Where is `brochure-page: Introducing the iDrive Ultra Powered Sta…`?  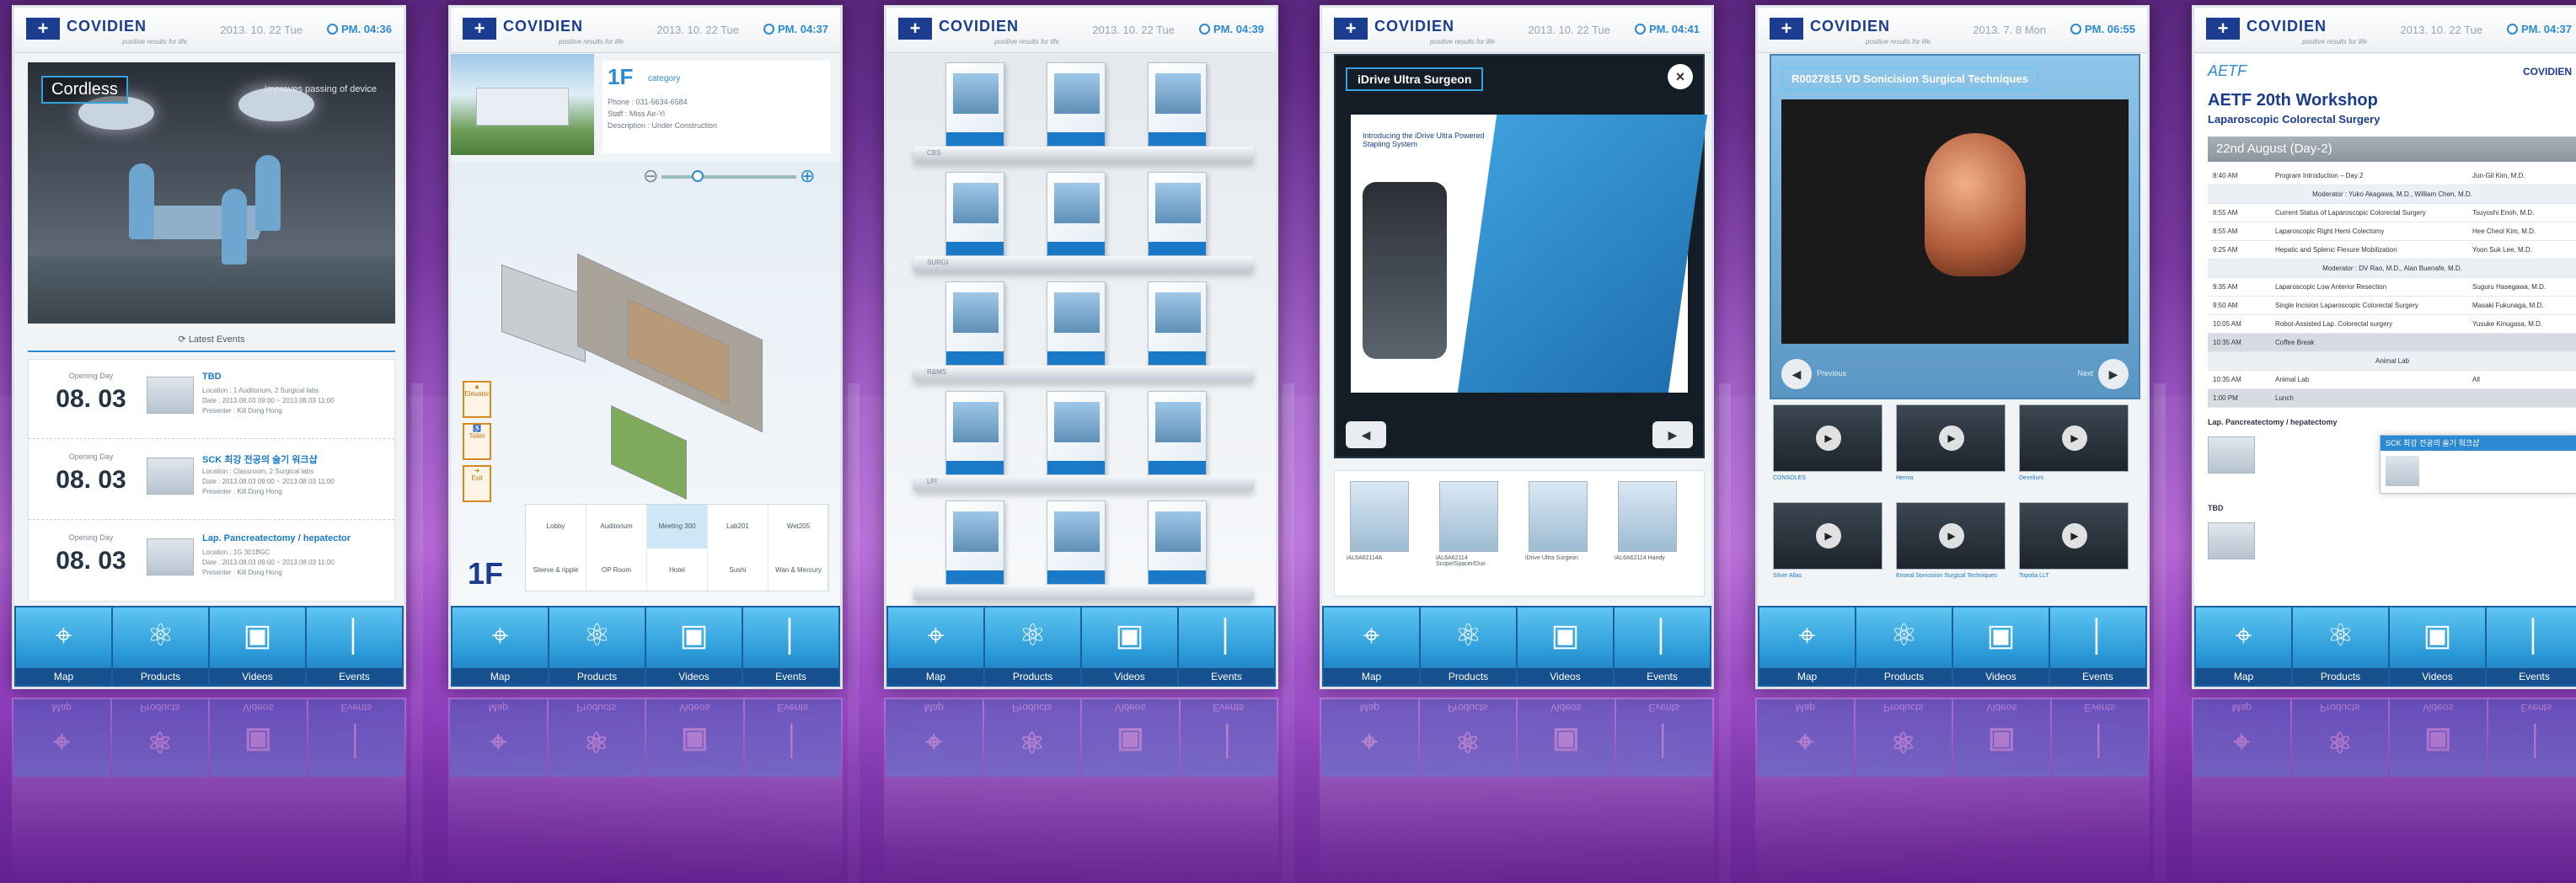
brochure-page: Introducing the iDrive Ultra Powered Sta… is located at coordinates (1529, 254).